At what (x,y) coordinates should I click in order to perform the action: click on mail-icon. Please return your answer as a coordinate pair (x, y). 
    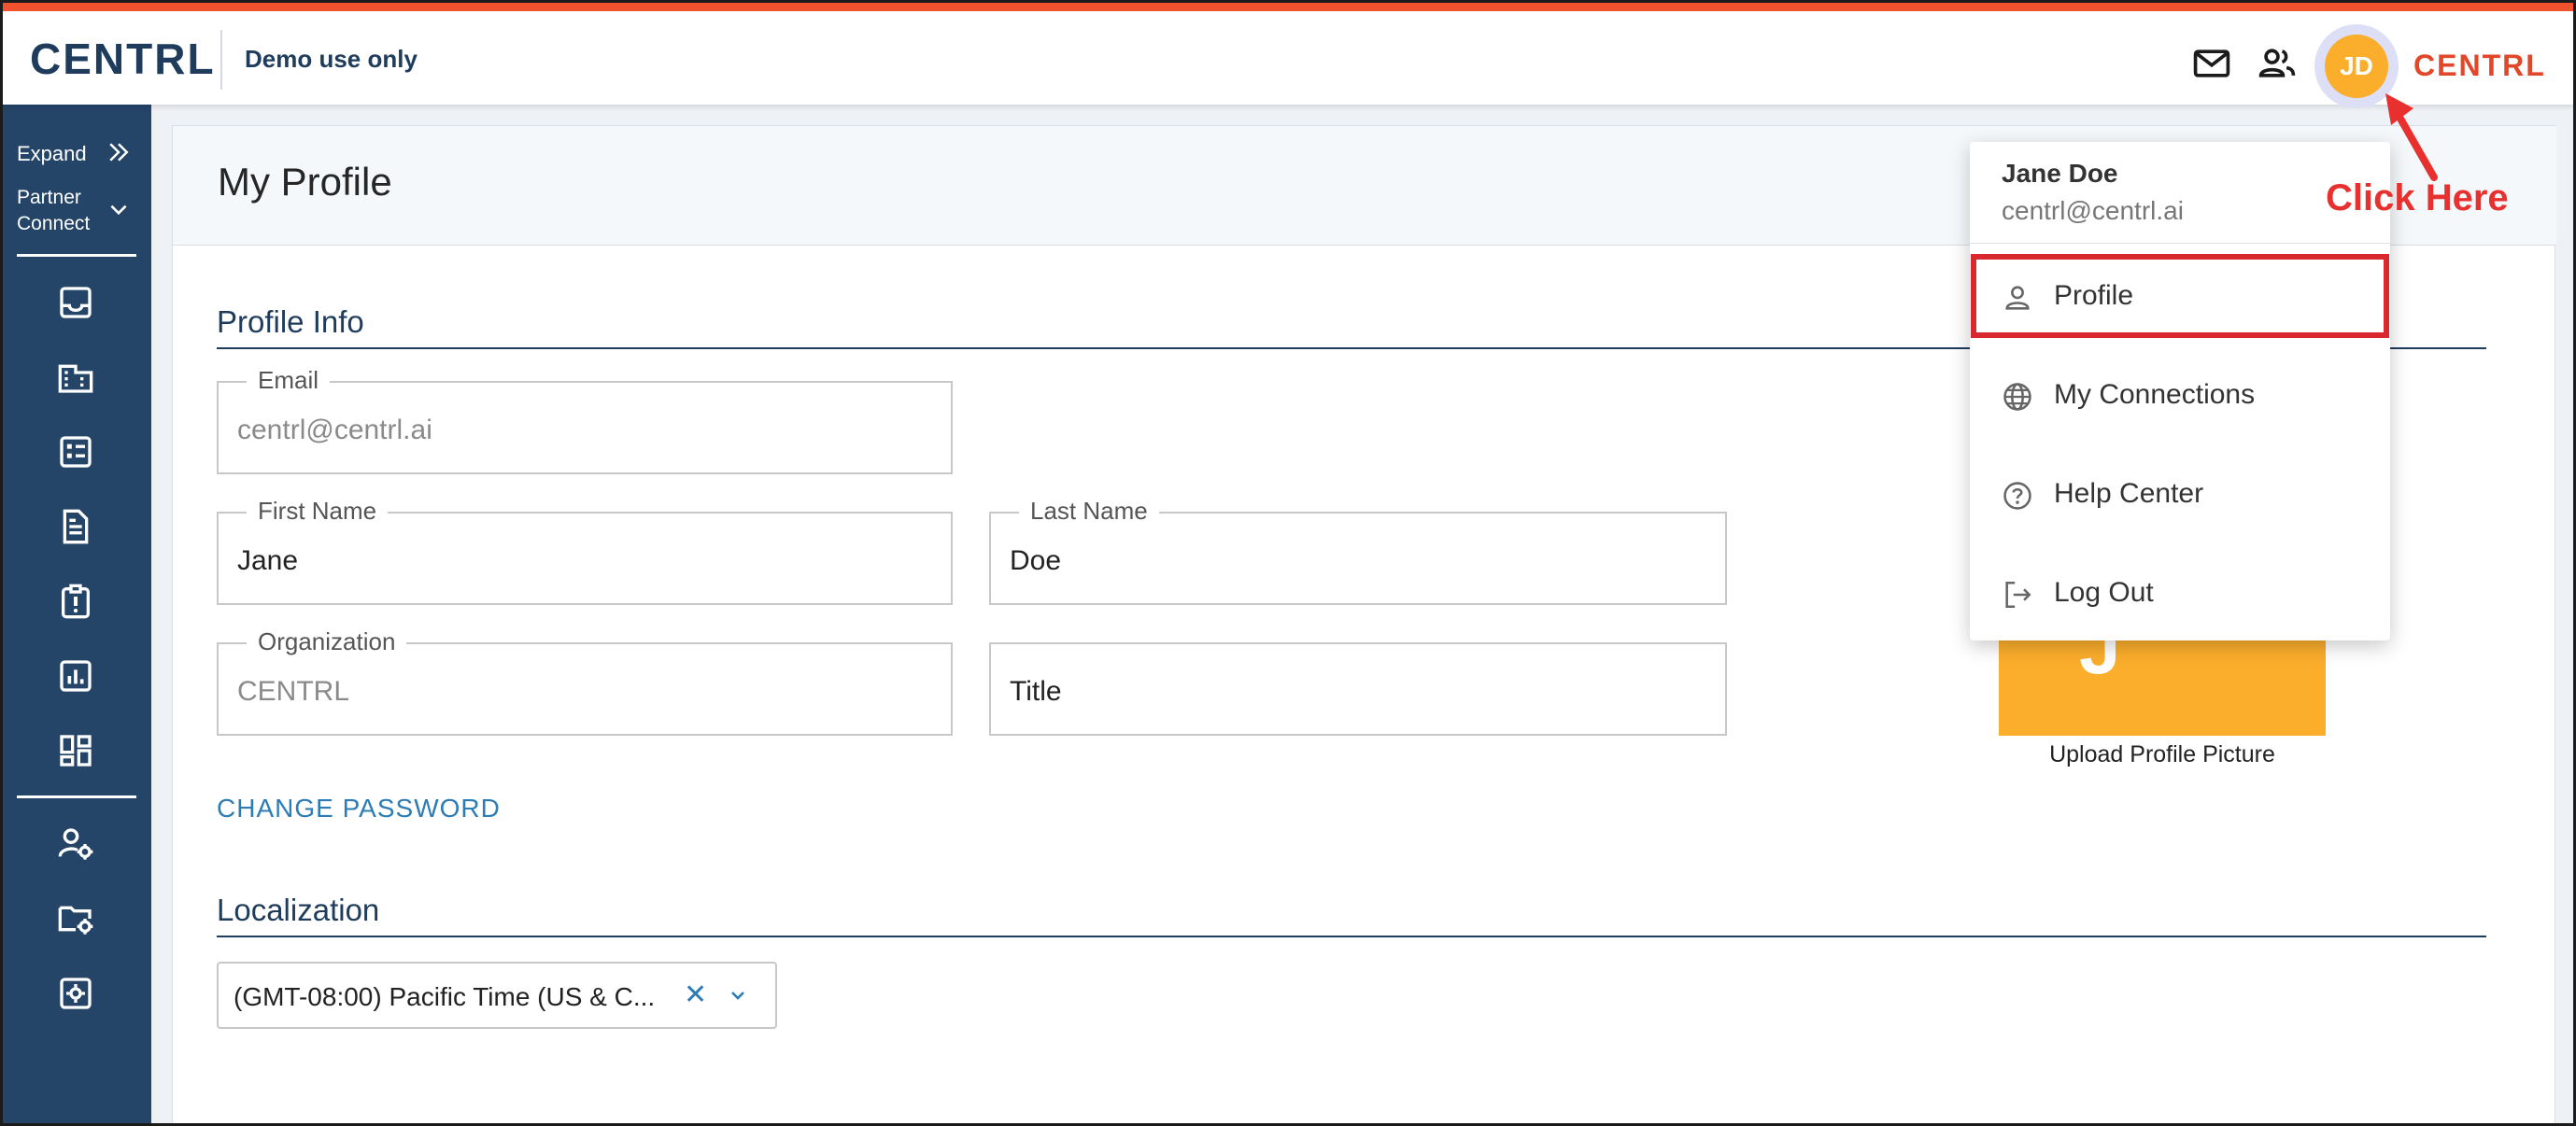
    Looking at the image, I should click on (2211, 63).